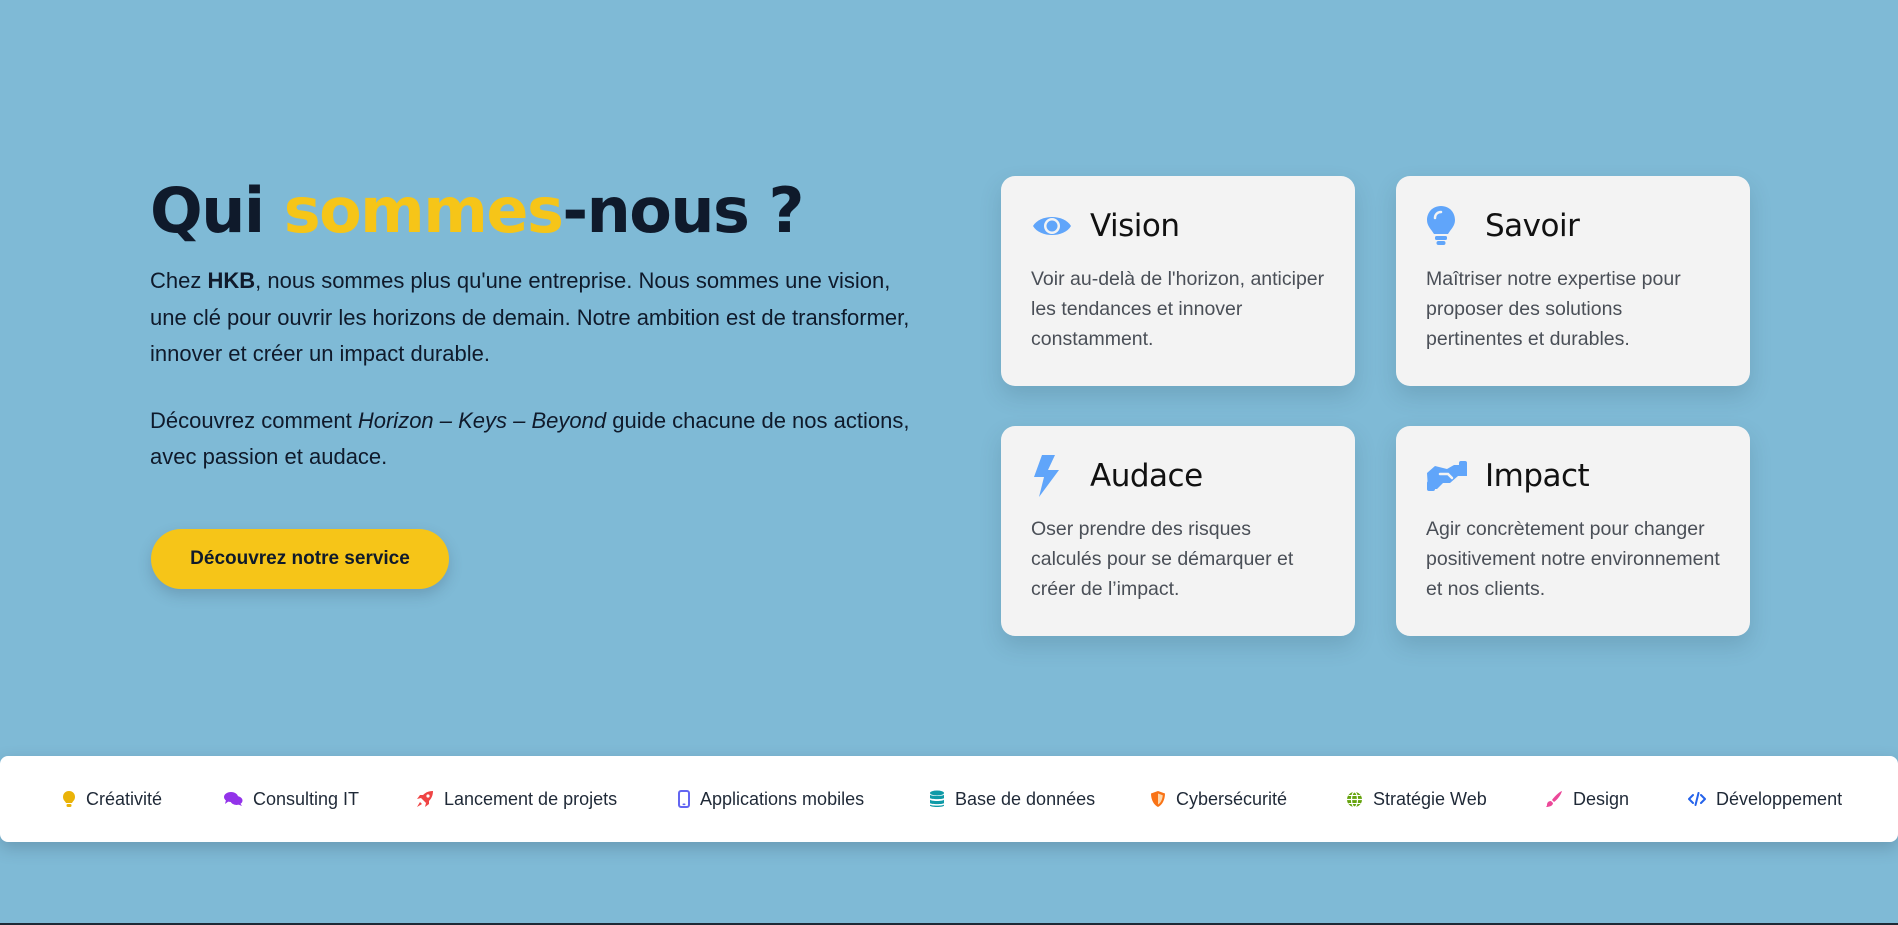 The image size is (1898, 925). What do you see at coordinates (1537, 476) in the screenshot?
I see `card-title: Impact` at bounding box center [1537, 476].